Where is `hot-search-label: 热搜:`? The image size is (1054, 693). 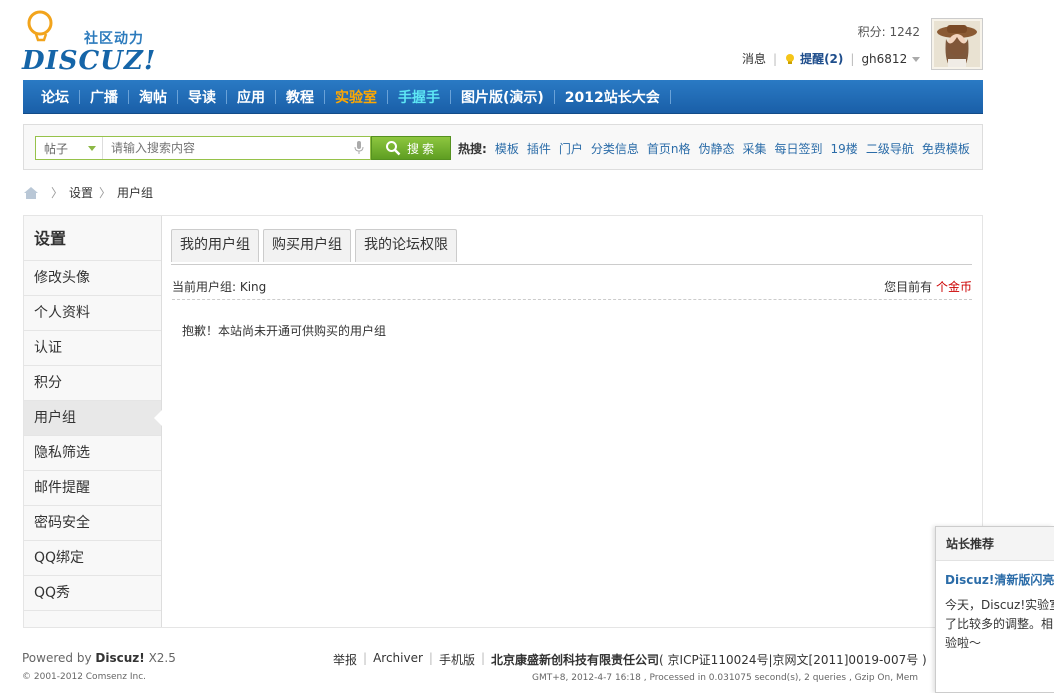 hot-search-label: 热搜: is located at coordinates (472, 149).